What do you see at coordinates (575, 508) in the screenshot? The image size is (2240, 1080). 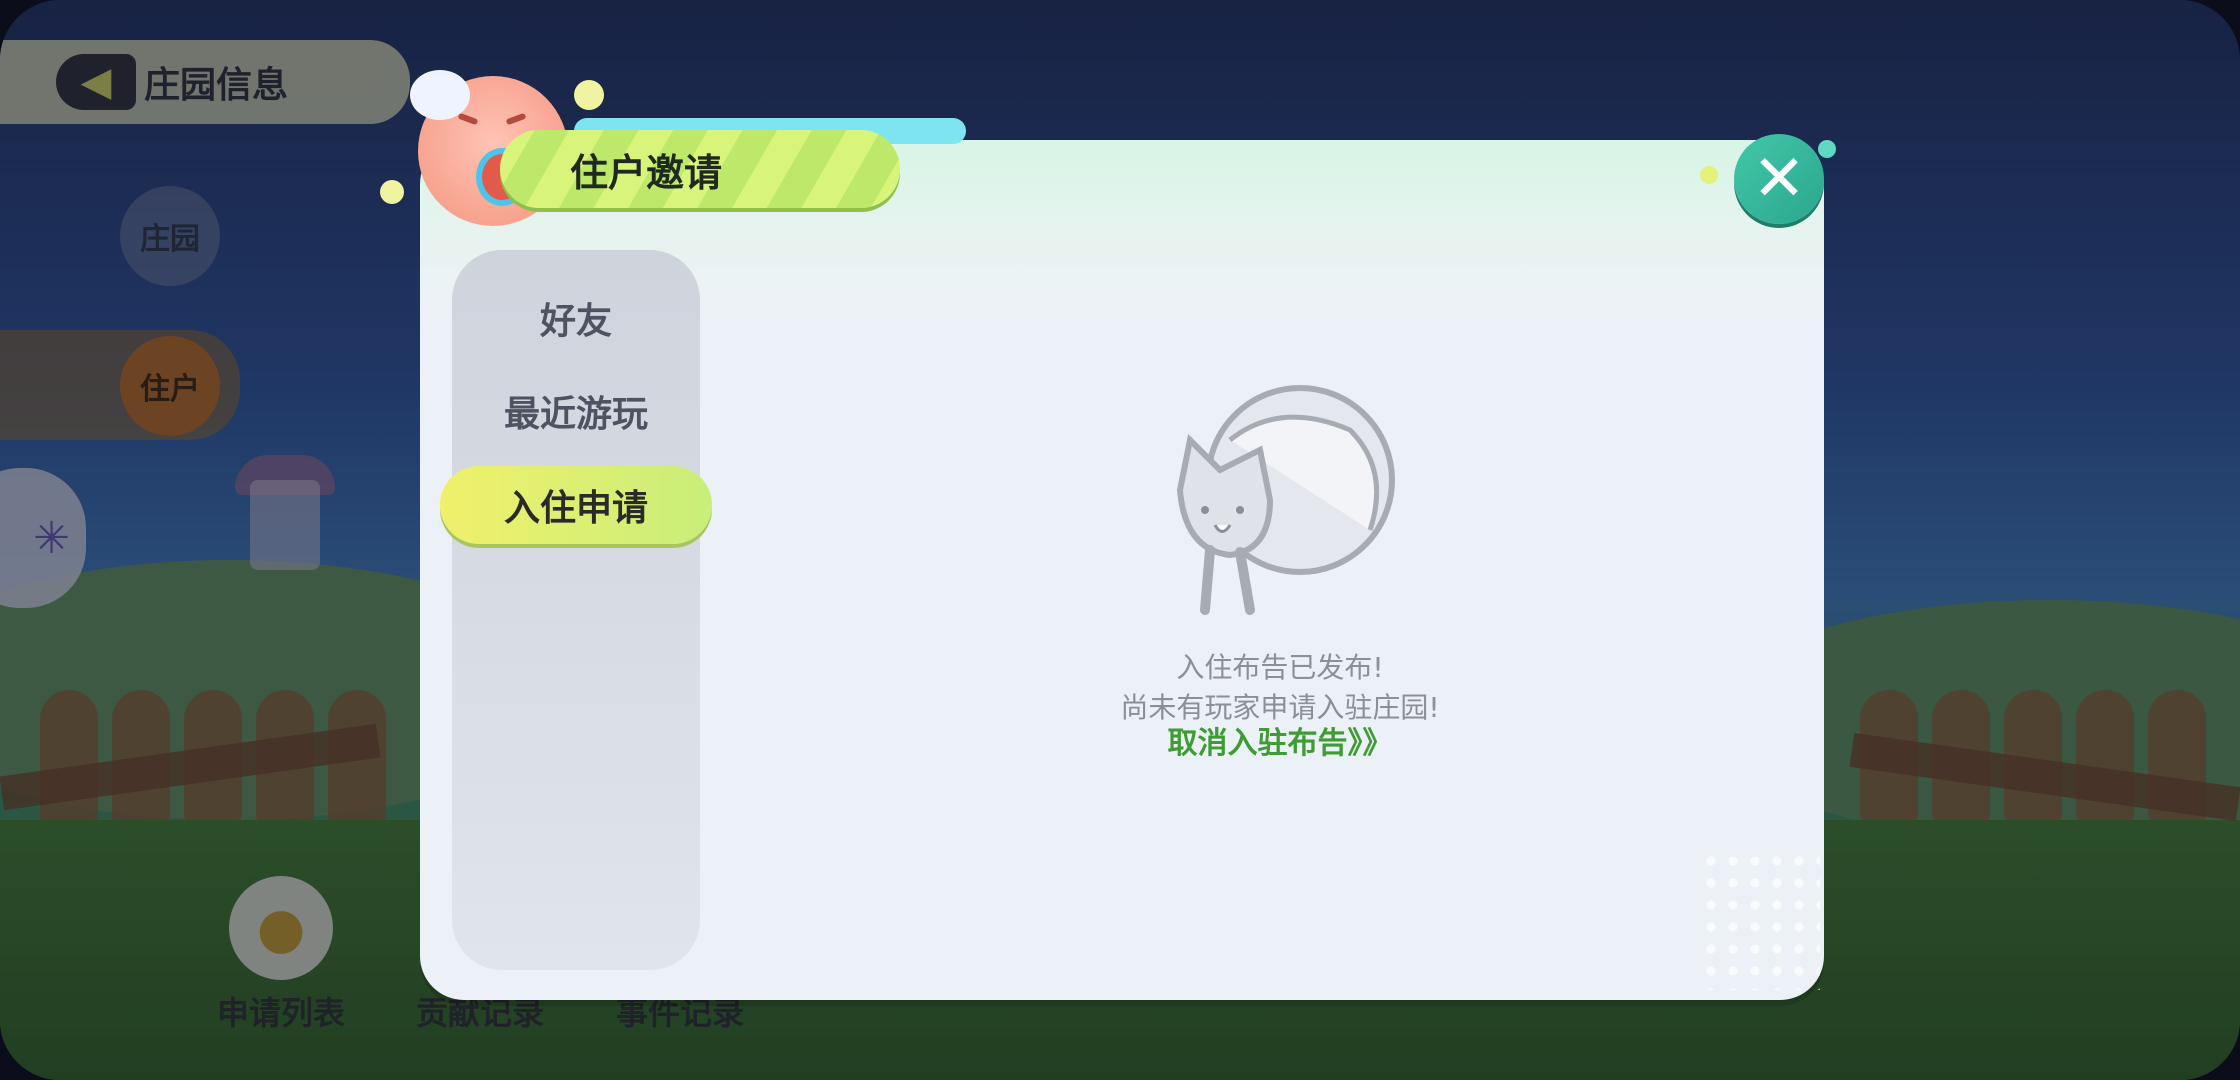 I see `tab-residence-applications-label: 入住申请` at bounding box center [575, 508].